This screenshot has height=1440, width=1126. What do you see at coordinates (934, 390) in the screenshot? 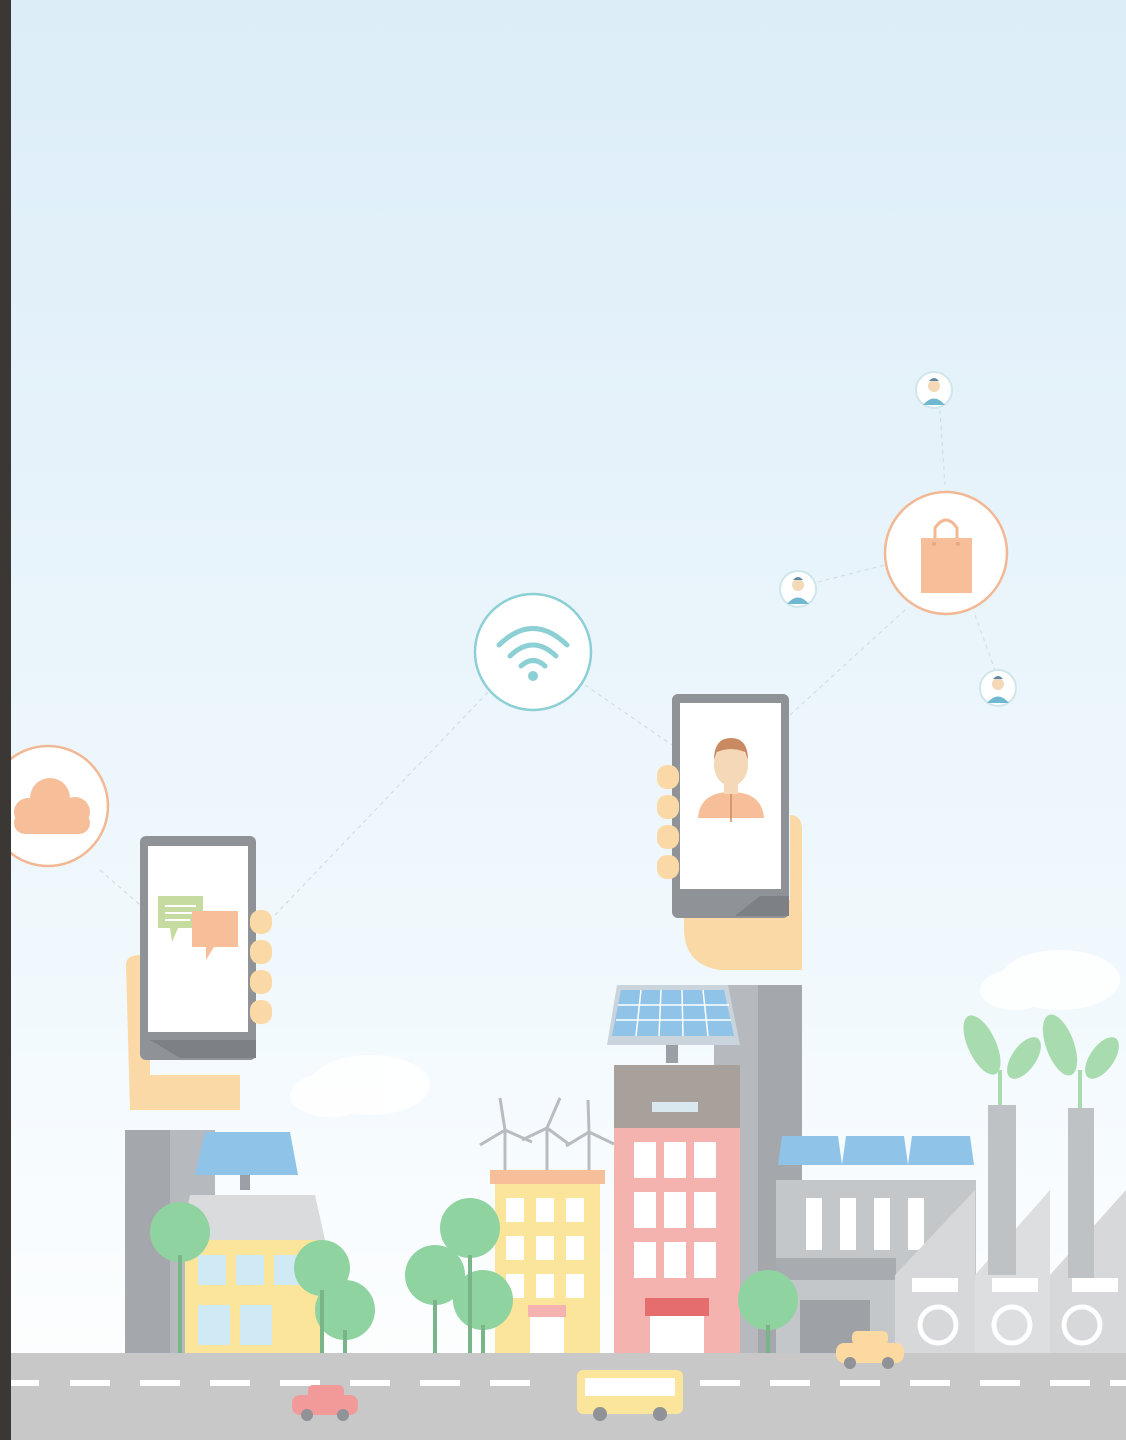
I see `user-node-top` at bounding box center [934, 390].